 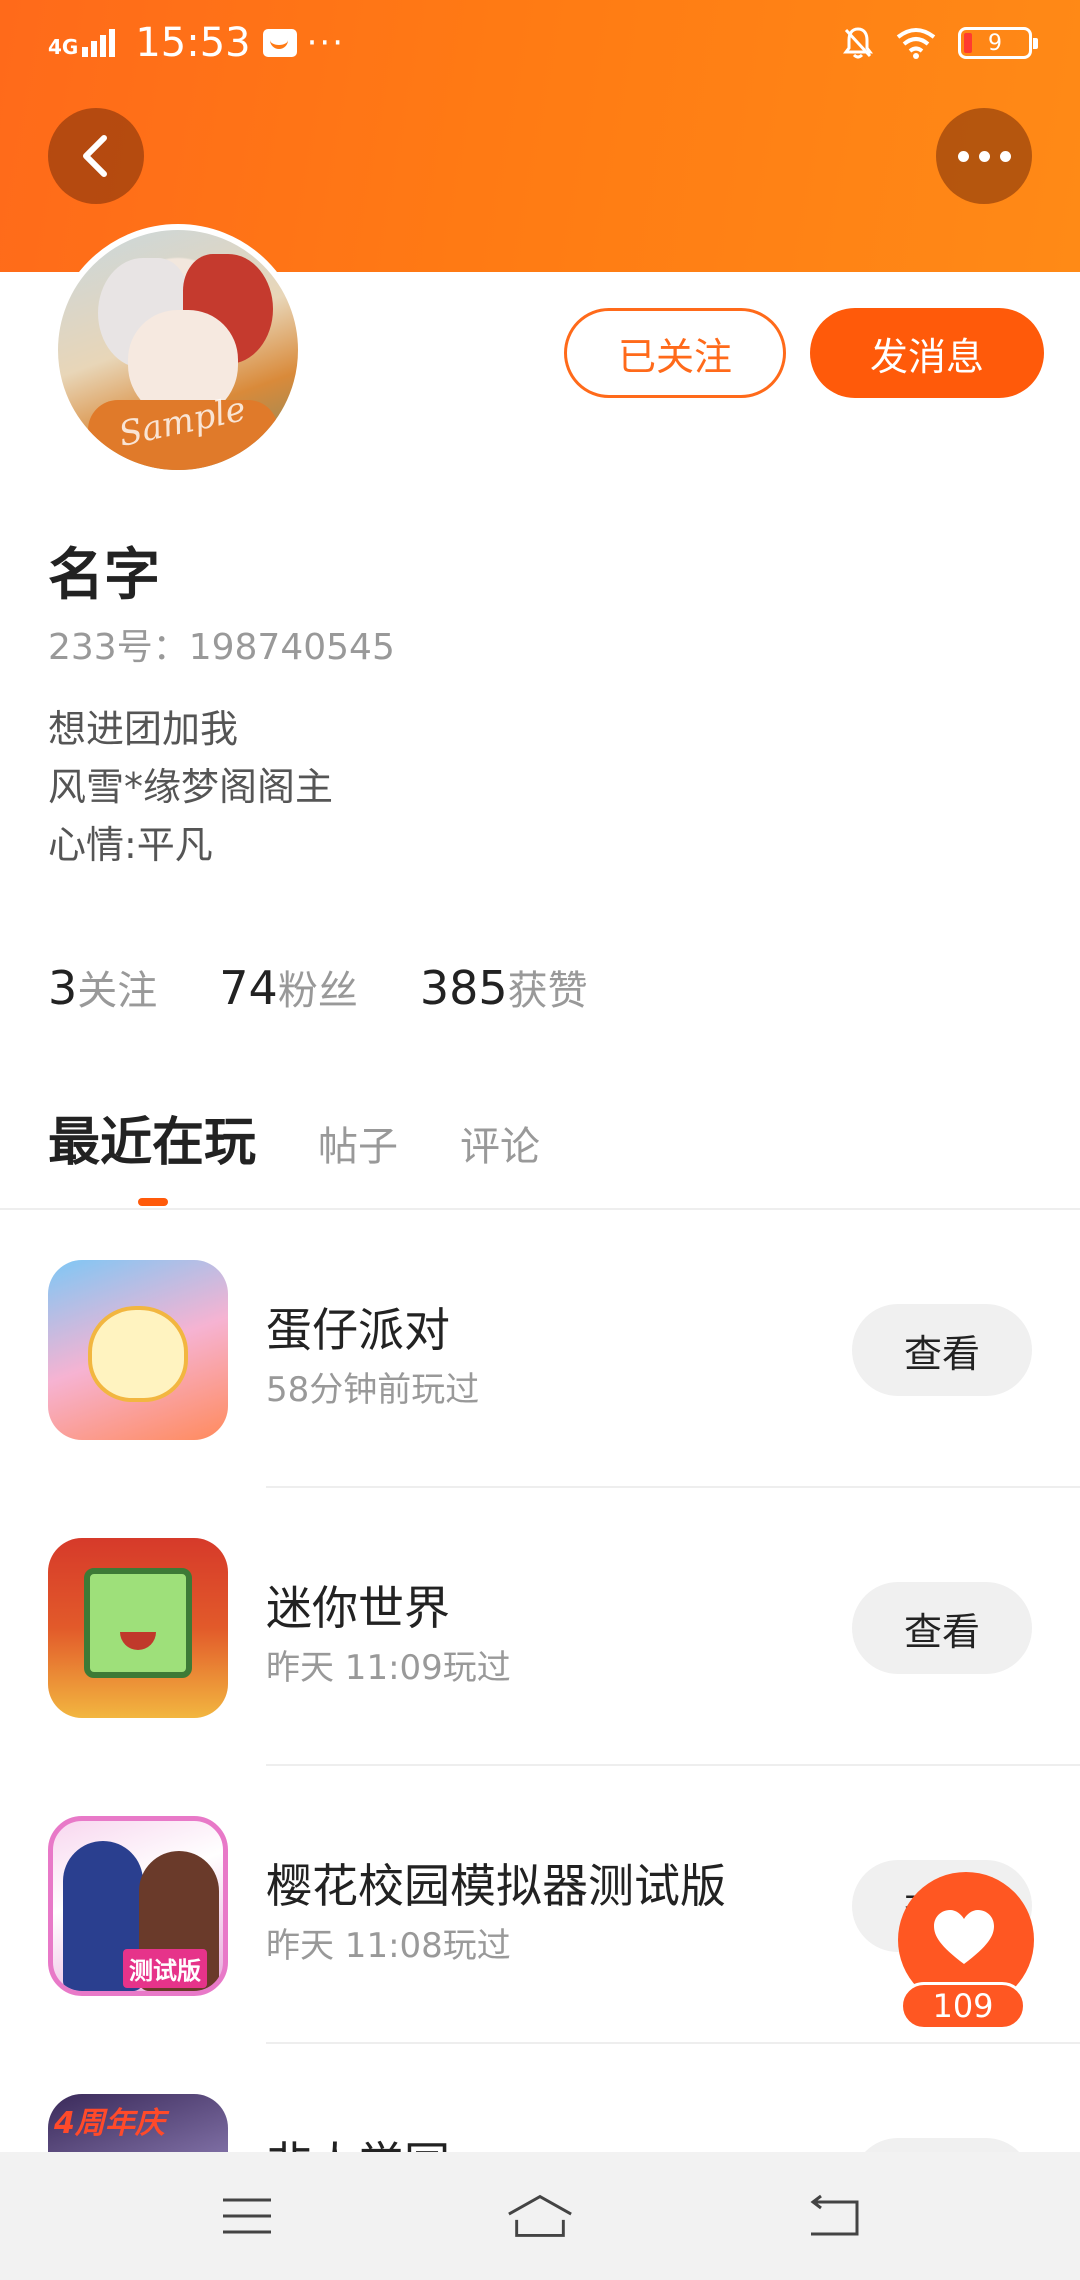 I want to click on like-button: 109, so click(x=984, y=1952).